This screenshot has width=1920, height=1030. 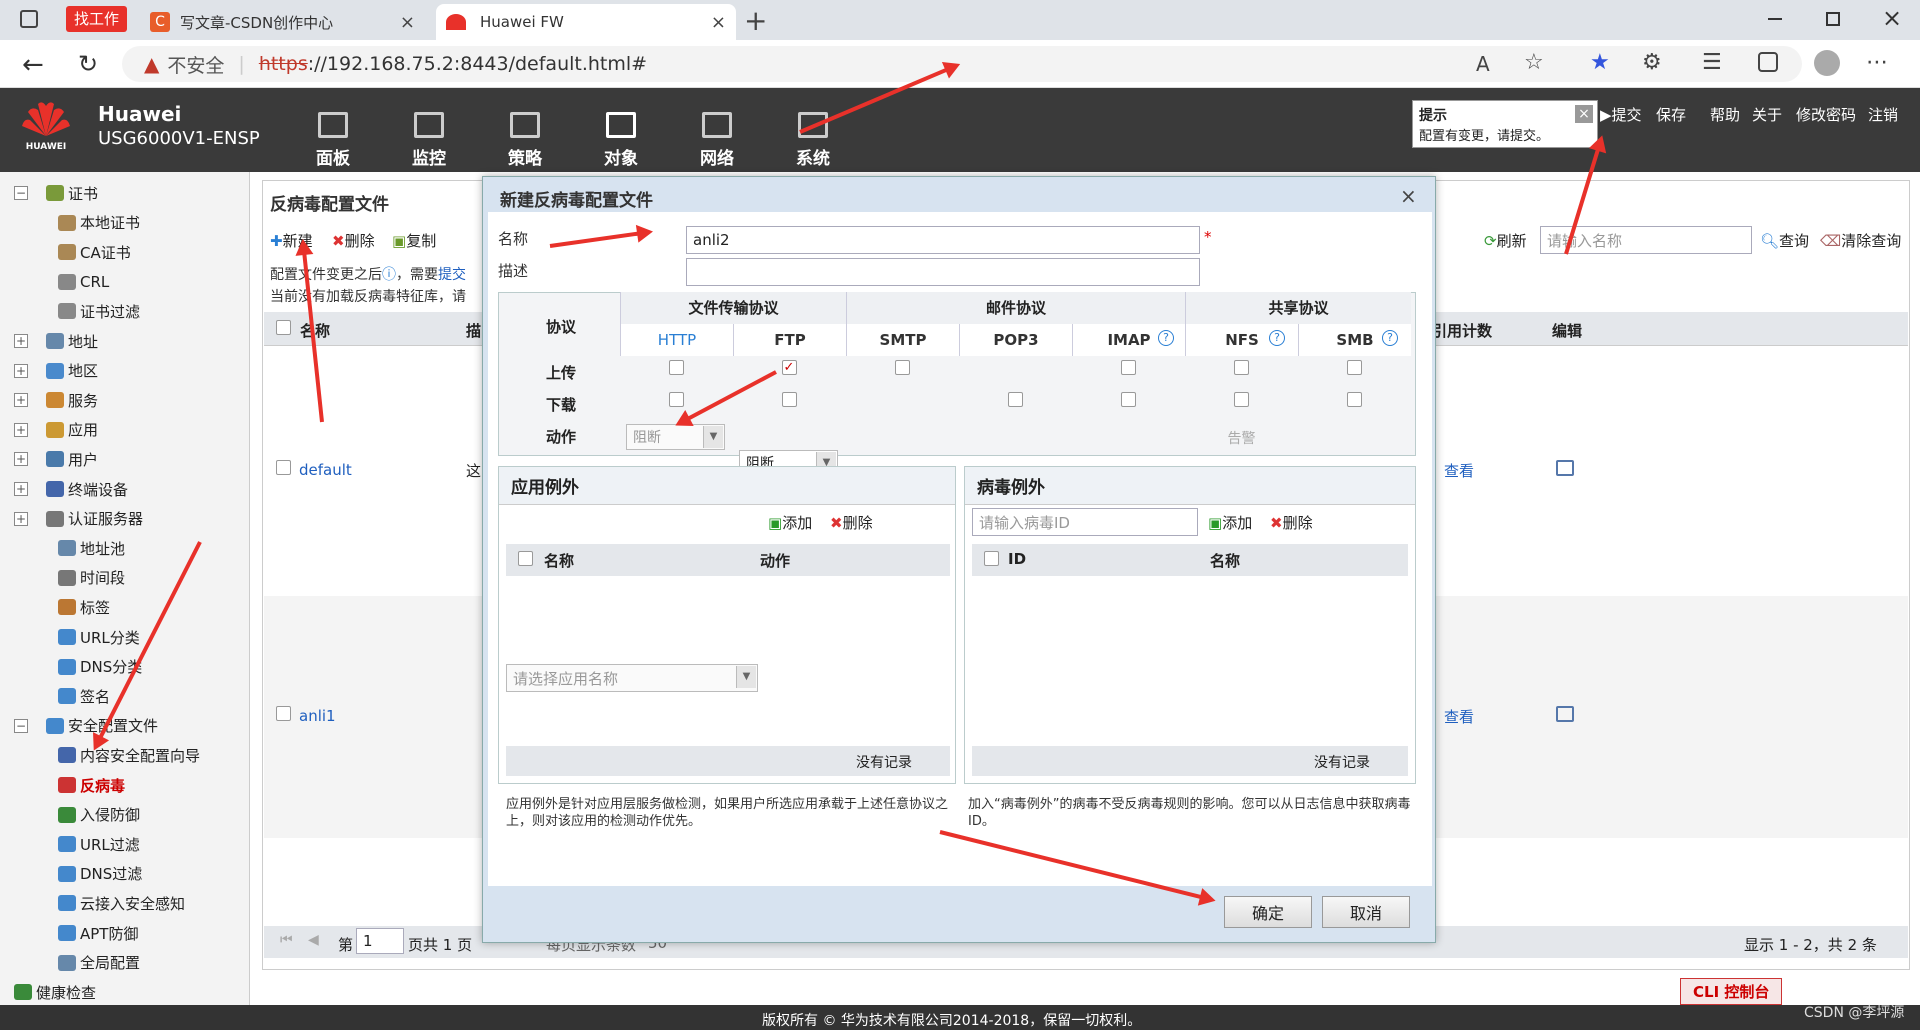 I want to click on help-link: 帮助, so click(x=1725, y=114).